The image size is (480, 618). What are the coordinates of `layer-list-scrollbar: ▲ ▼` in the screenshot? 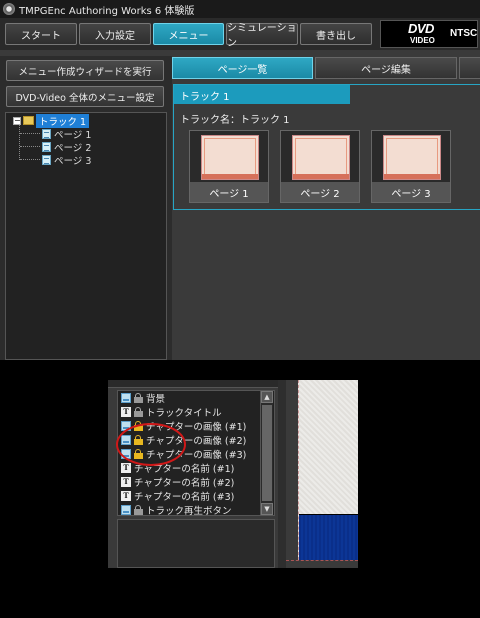 It's located at (266, 453).